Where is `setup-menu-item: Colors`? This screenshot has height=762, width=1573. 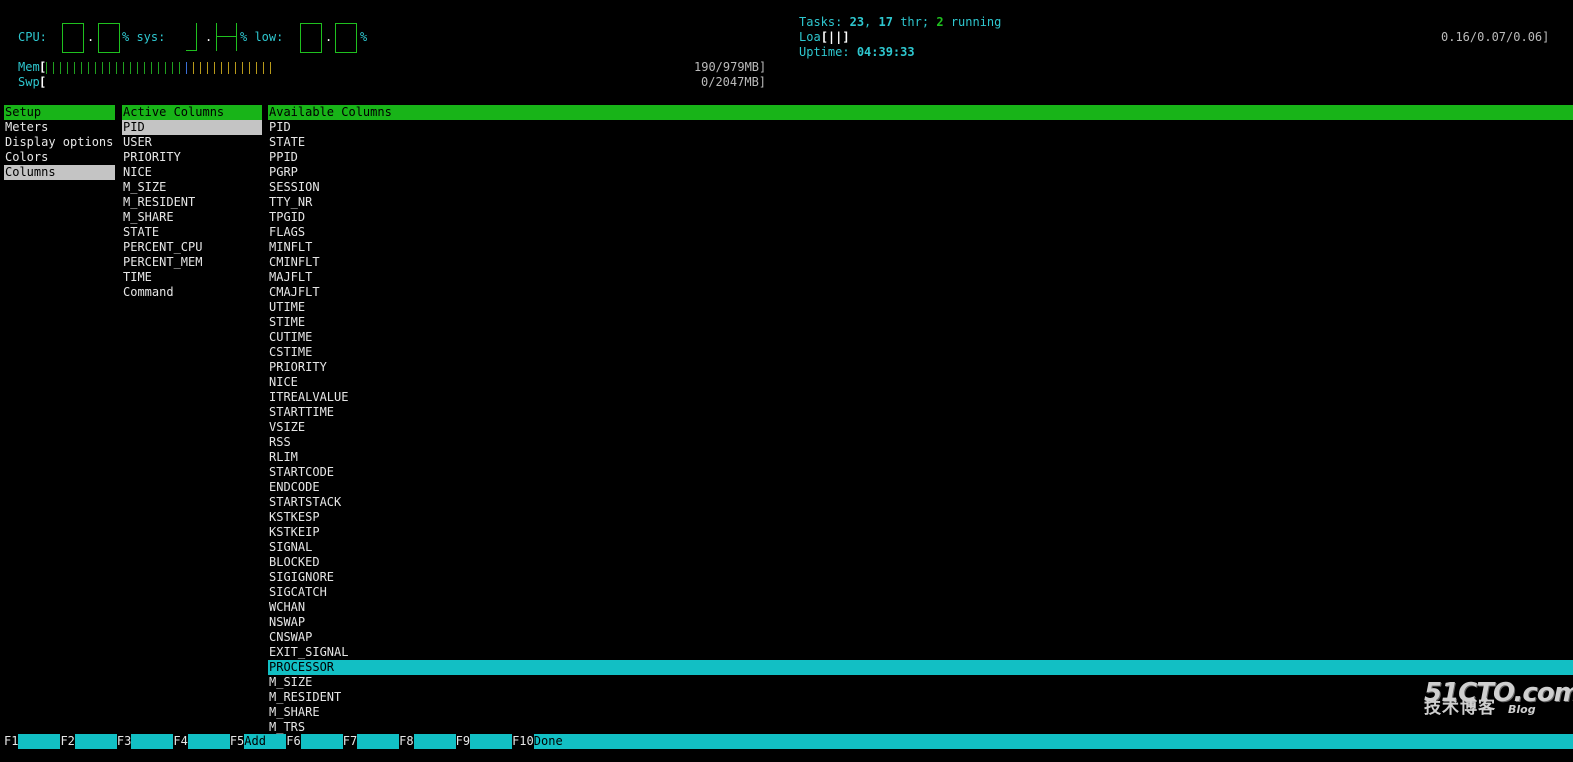 setup-menu-item: Colors is located at coordinates (59, 157).